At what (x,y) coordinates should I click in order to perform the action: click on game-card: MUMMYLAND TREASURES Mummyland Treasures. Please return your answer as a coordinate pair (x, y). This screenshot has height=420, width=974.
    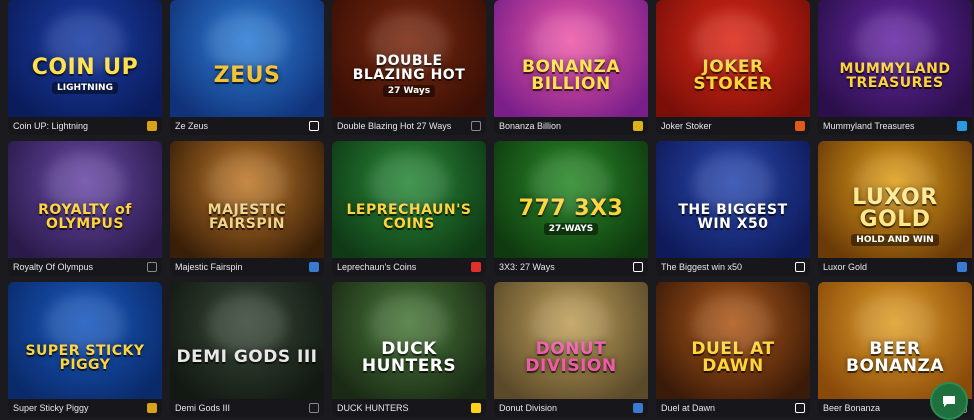
    Looking at the image, I should click on (895, 67).